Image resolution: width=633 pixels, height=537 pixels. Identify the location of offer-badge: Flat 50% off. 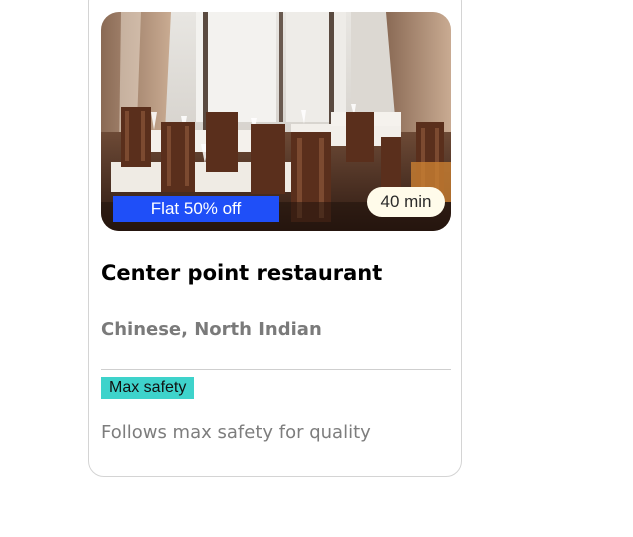
(196, 209).